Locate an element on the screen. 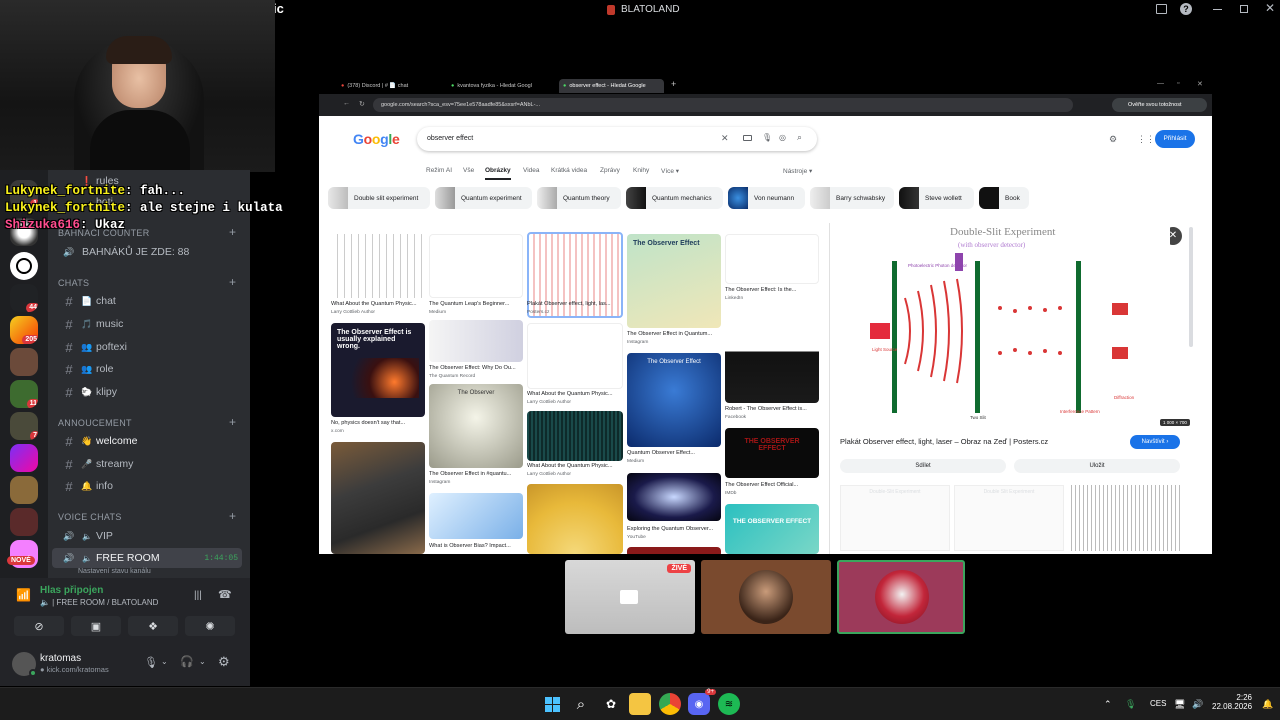  related-image: Double Slit Experiment is located at coordinates (1009, 518).